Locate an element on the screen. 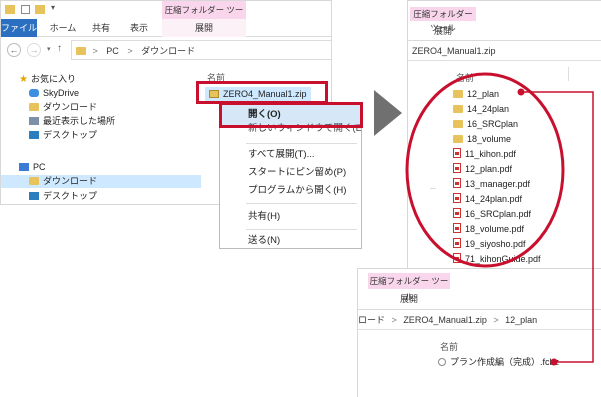 Image resolution: width=601 pixels, height=397 pixels. connector-line is located at coordinates (555, 227).